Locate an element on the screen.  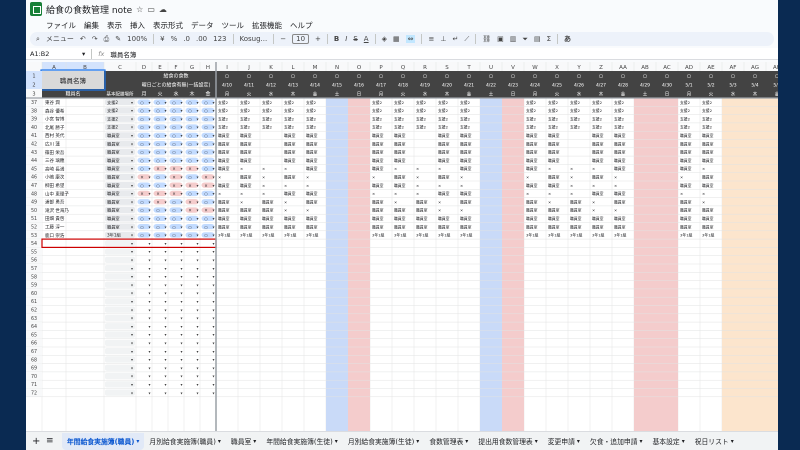
place-value: 支援2 is located at coordinates (112, 118).